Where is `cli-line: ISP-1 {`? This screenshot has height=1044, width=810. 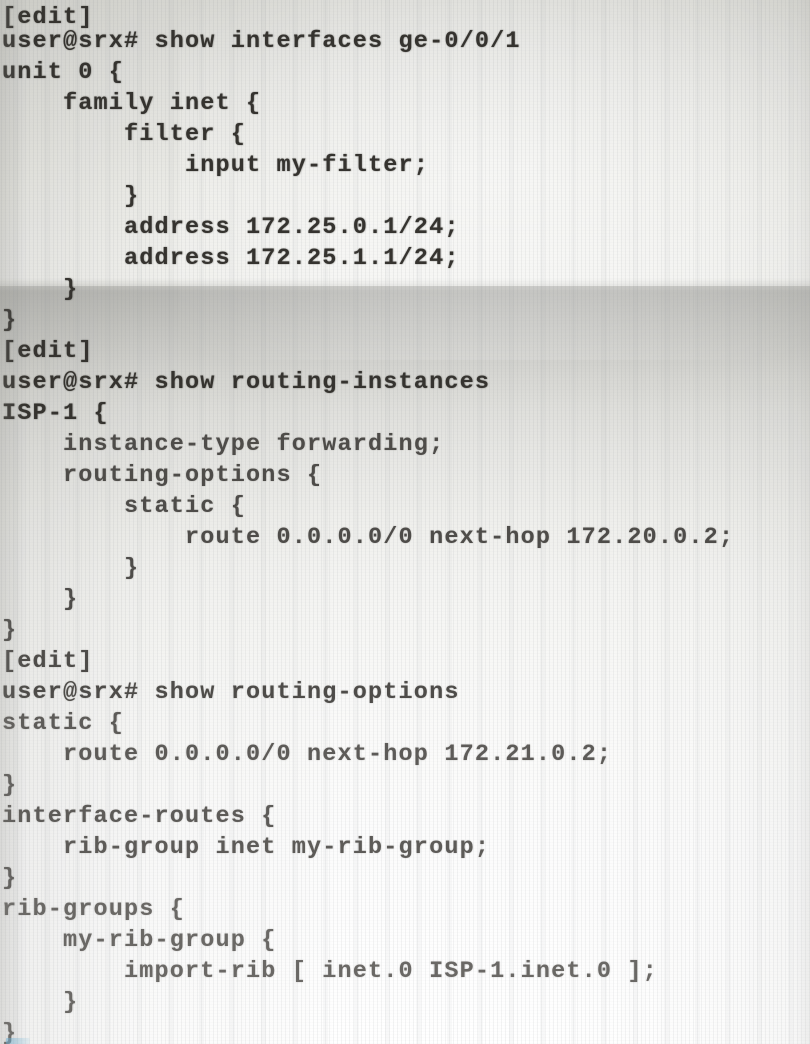
cli-line: ISP-1 { is located at coordinates (55, 413).